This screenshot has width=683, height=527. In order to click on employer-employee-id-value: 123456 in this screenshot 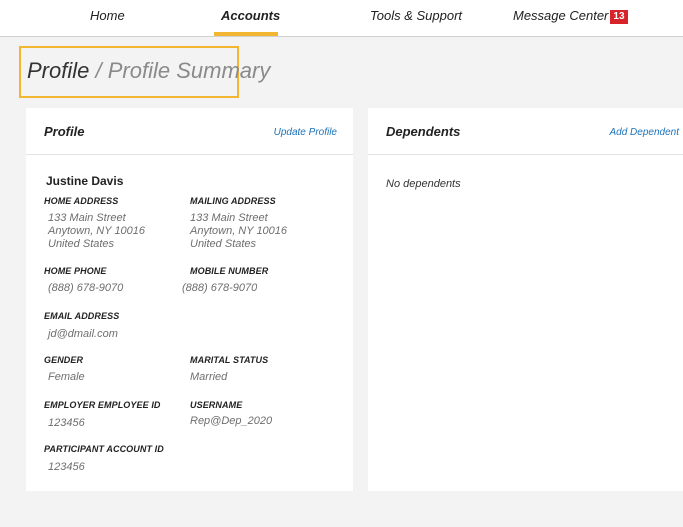, I will do `click(66, 423)`.